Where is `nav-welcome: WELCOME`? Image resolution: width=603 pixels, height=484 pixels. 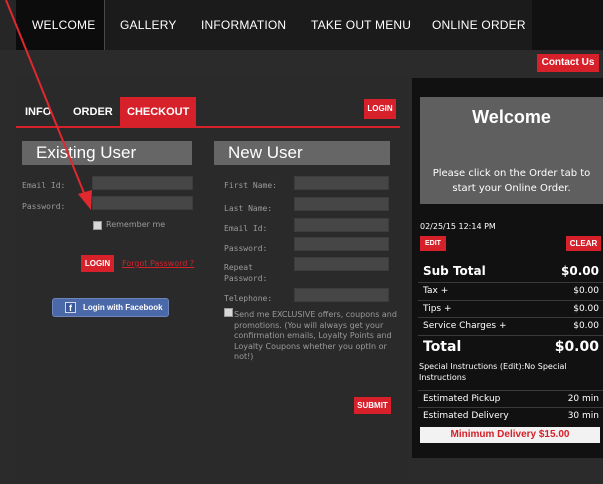 nav-welcome: WELCOME is located at coordinates (60, 25).